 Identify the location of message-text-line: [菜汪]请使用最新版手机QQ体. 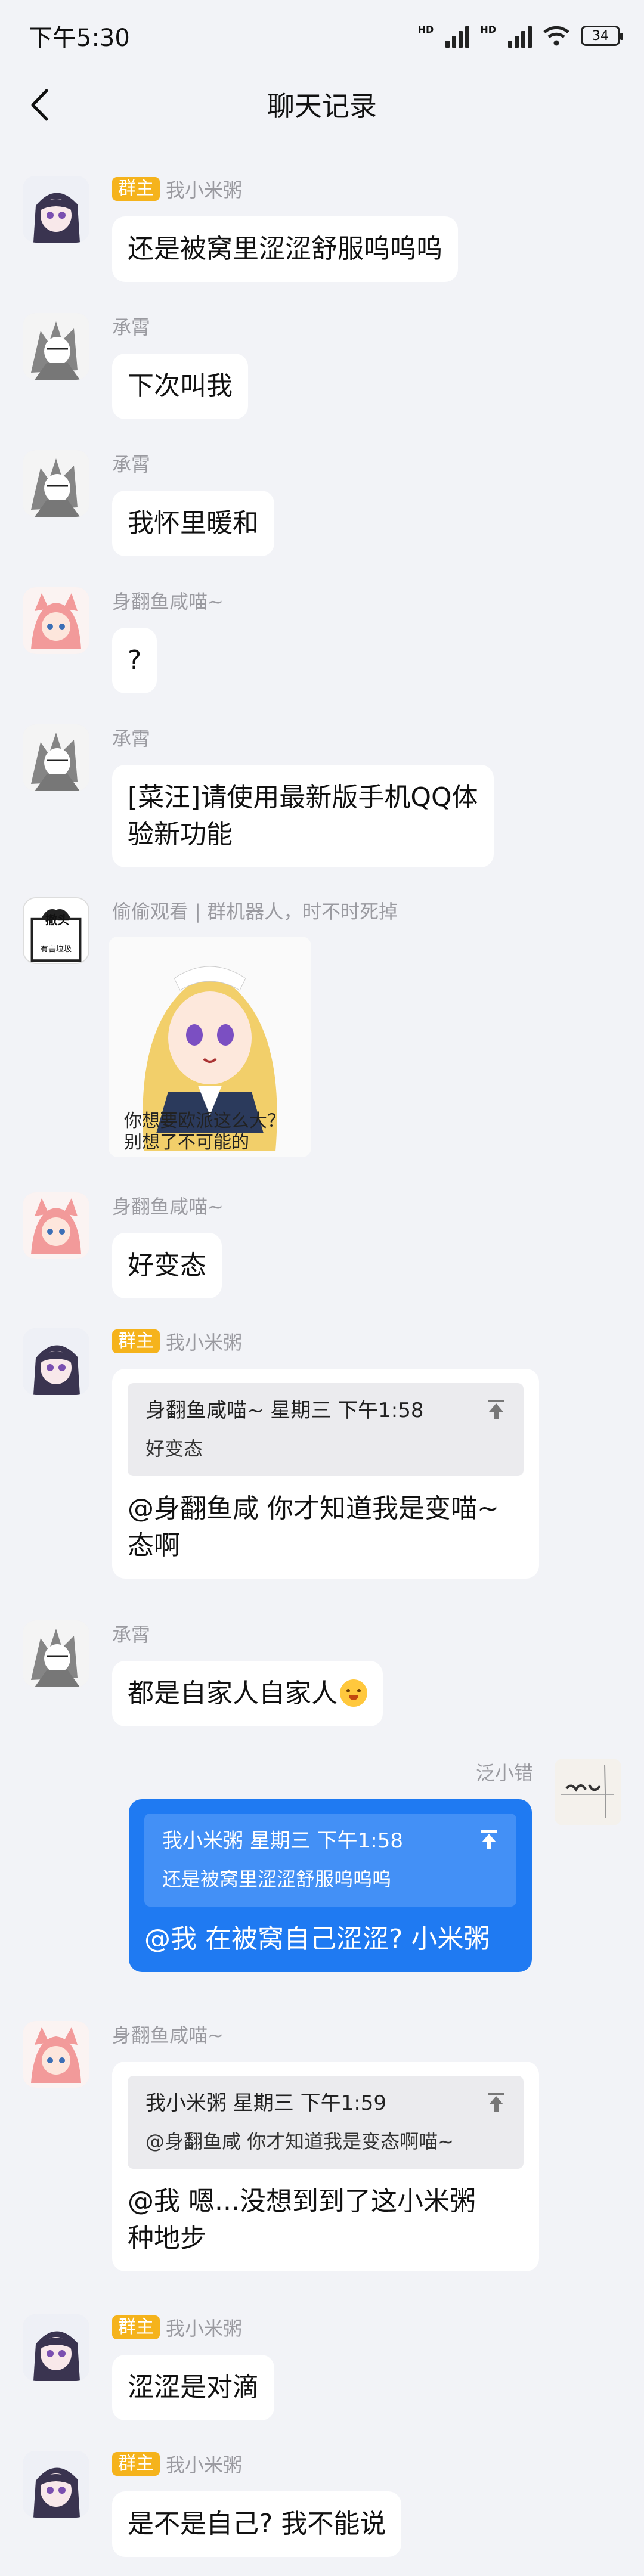
(303, 797).